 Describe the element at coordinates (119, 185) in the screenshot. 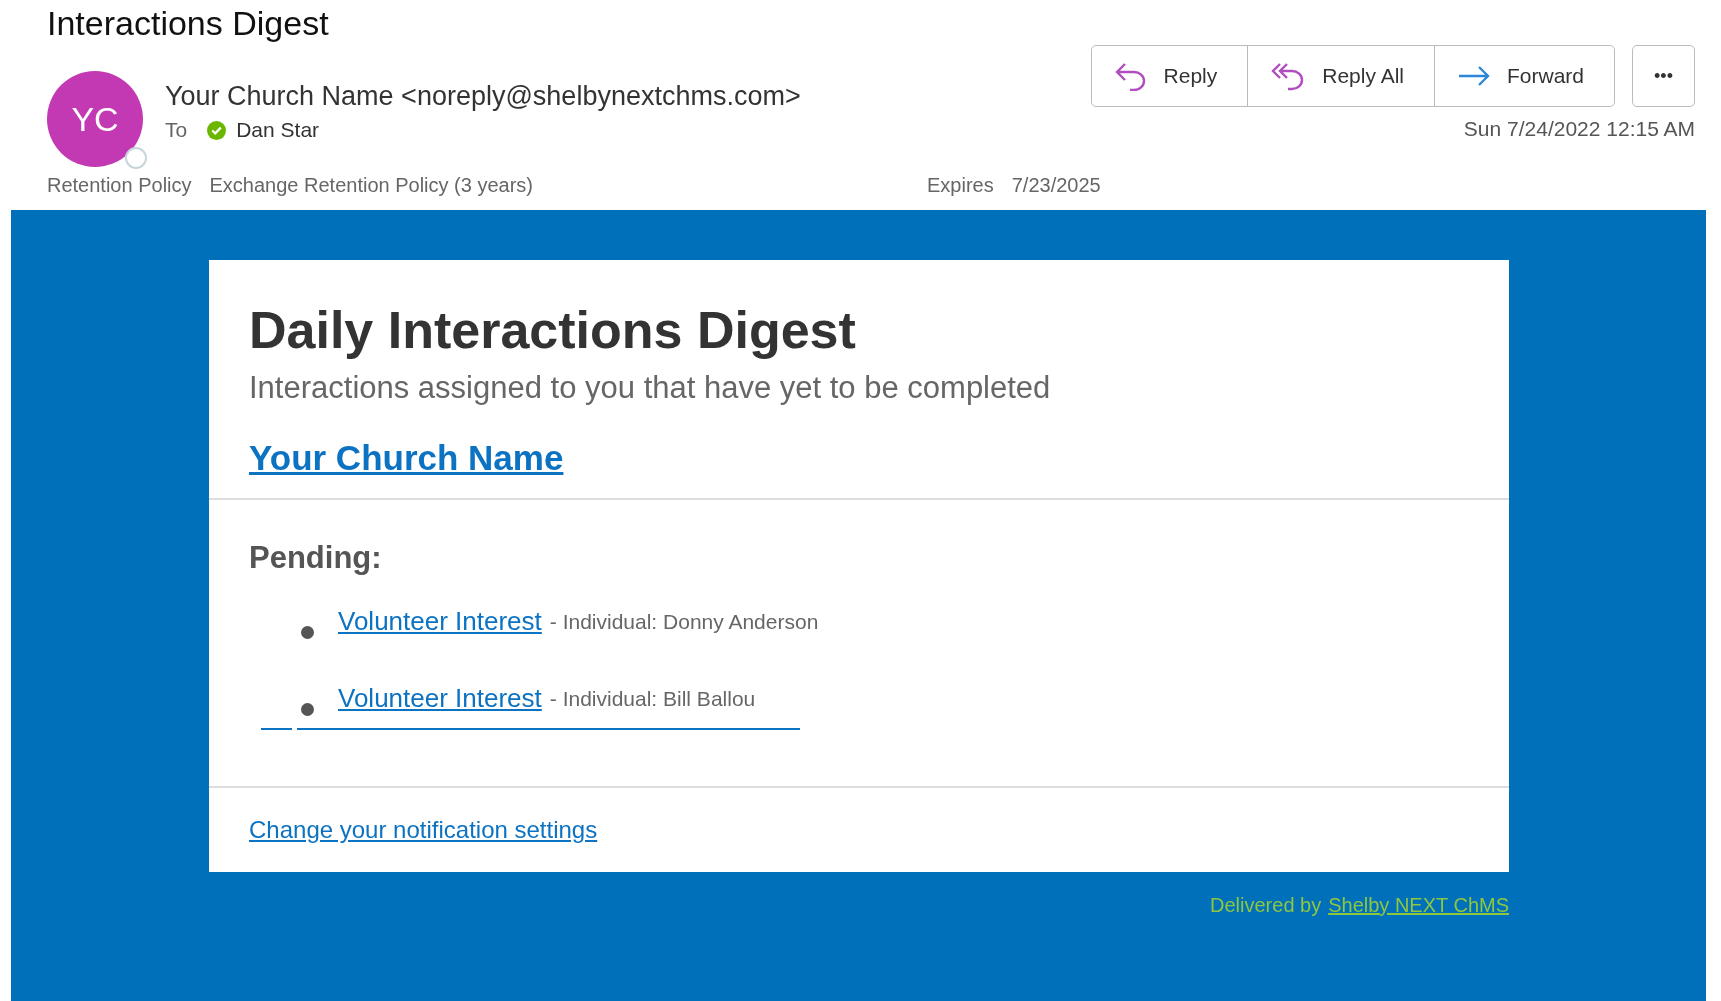

I see `retention-label: Retention Policy` at that location.